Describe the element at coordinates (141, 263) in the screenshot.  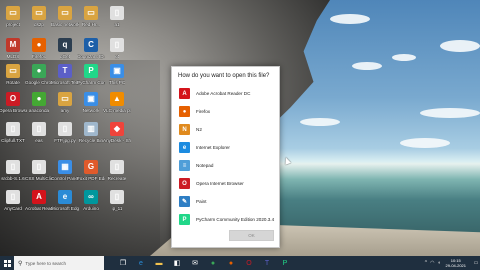
I see `edge-icon: e` at that location.